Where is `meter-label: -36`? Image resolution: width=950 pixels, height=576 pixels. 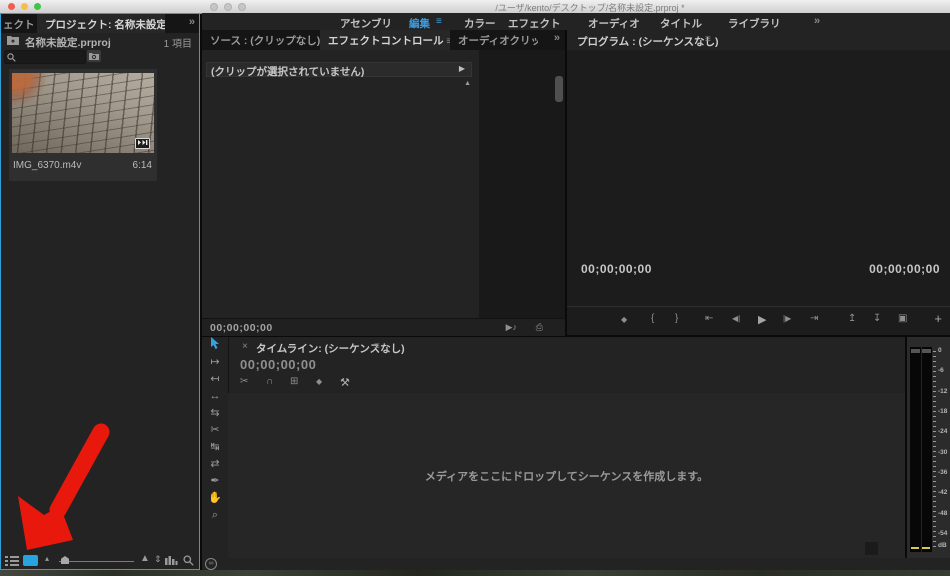
meter-label: -36 is located at coordinates (943, 472).